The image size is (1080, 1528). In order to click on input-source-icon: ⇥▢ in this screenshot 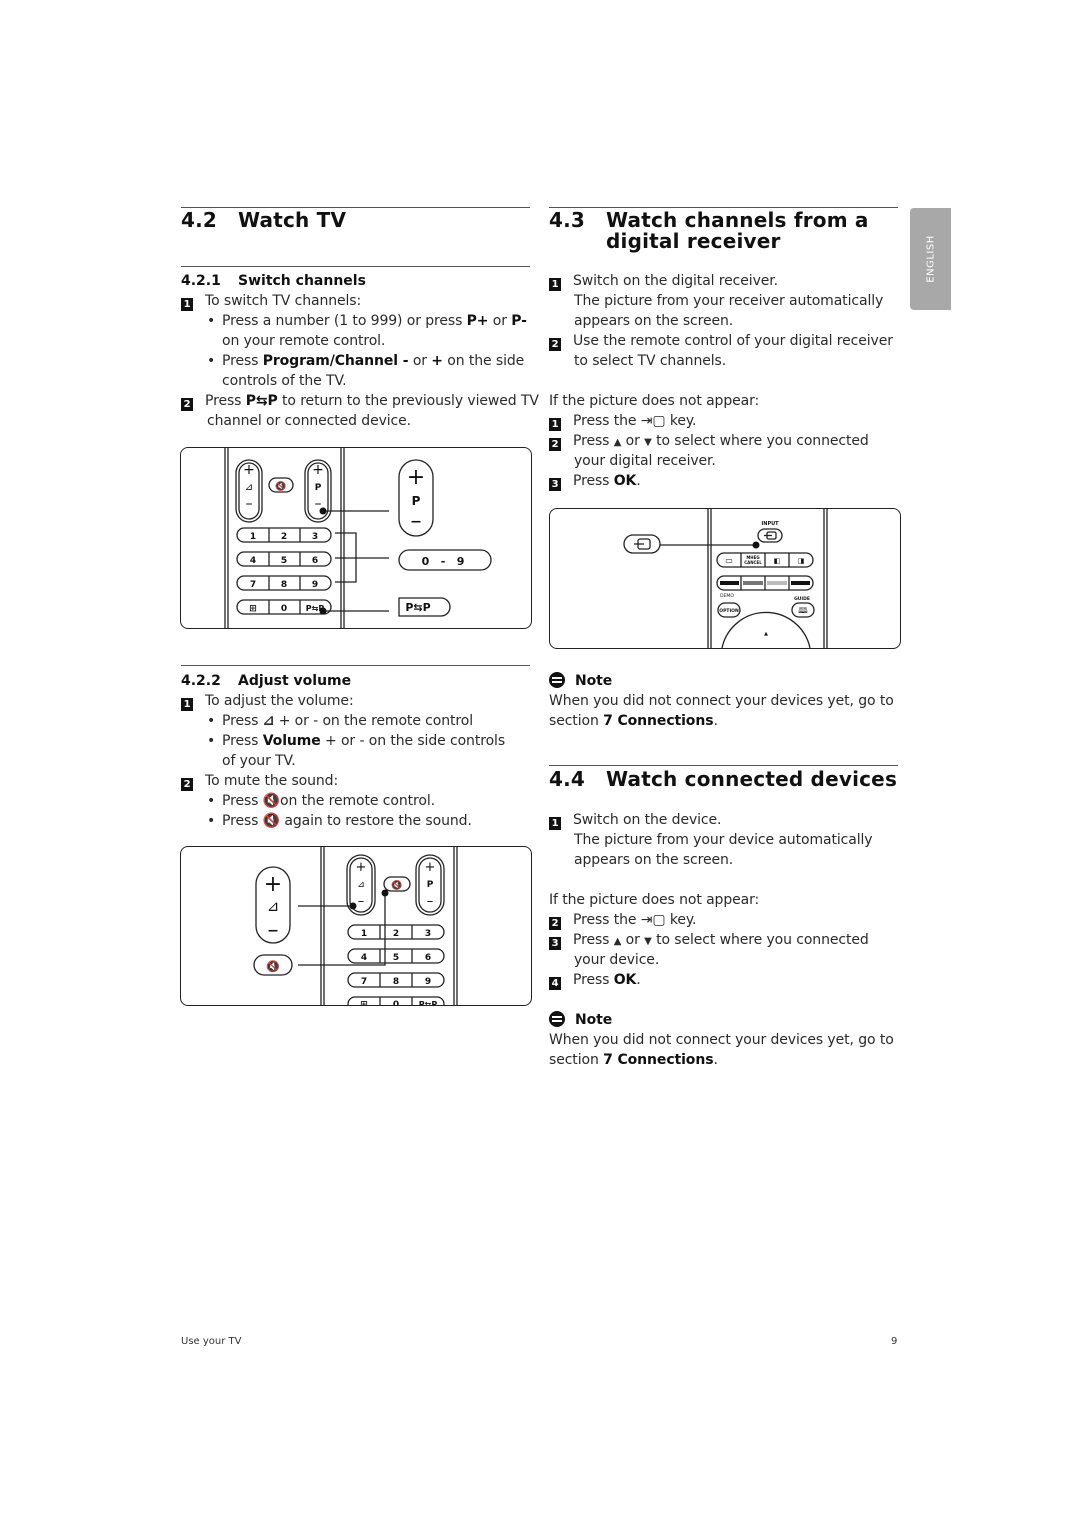, I will do `click(653, 421)`.